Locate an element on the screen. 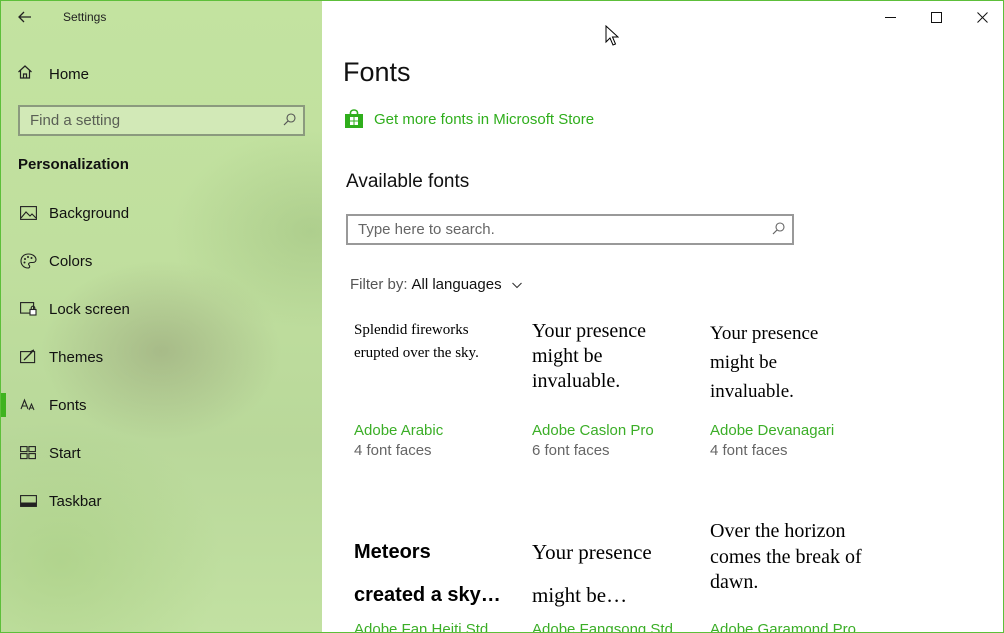 The image size is (1004, 633). home-nav-item: Home is located at coordinates (53, 74).